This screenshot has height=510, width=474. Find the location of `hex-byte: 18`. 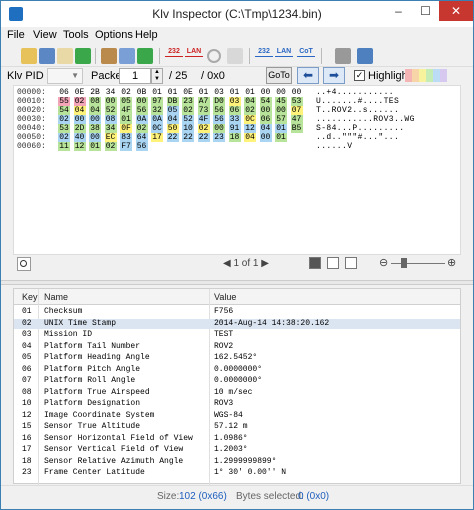

hex-byte: 18 is located at coordinates (234, 137).